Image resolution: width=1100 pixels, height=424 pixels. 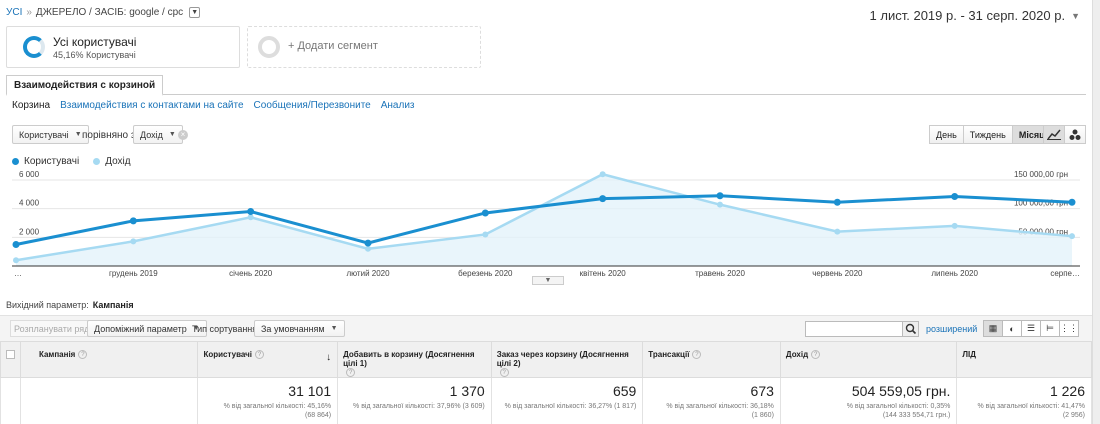 I want to click on comparison-view-icon: ⊨, so click(x=1050, y=328).